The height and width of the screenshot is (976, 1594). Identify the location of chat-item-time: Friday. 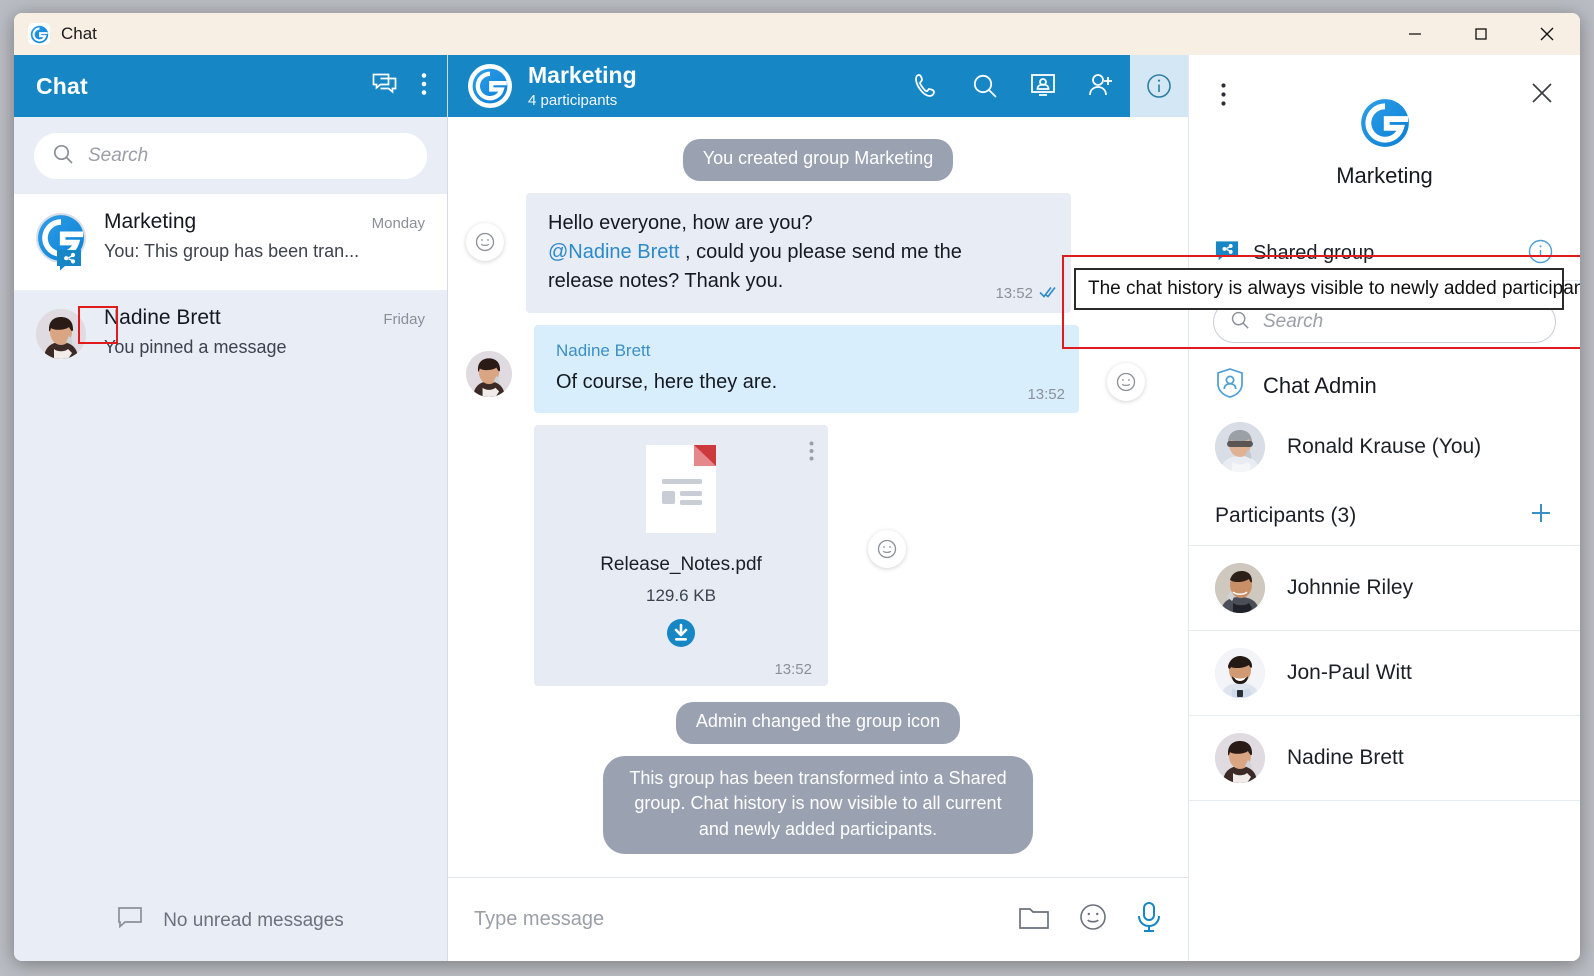
(404, 319).